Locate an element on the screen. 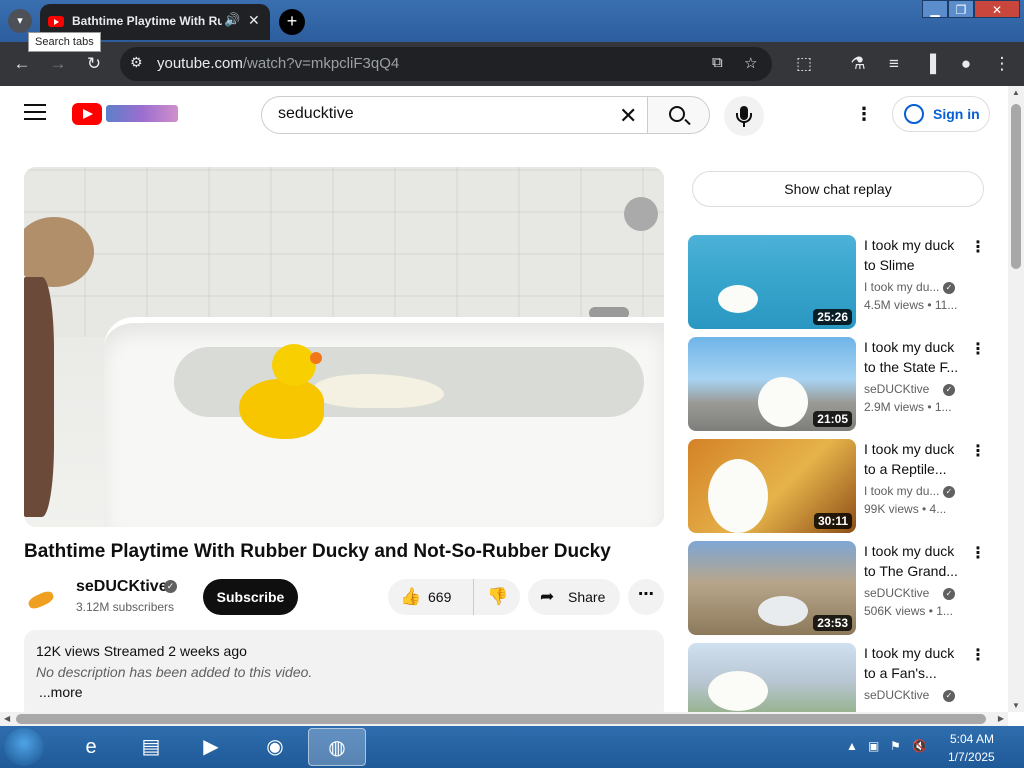  channel-avatar is located at coordinates (44, 600).